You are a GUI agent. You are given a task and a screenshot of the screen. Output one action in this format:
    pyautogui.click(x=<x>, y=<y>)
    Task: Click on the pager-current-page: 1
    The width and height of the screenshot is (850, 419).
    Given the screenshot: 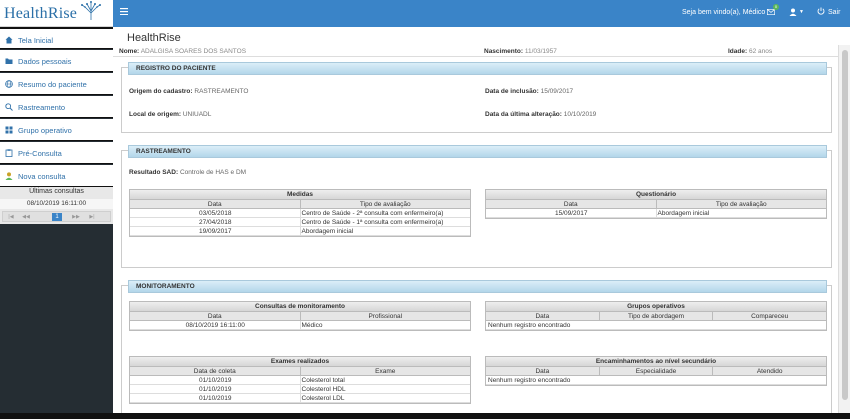 What is the action you would take?
    pyautogui.click(x=57, y=217)
    